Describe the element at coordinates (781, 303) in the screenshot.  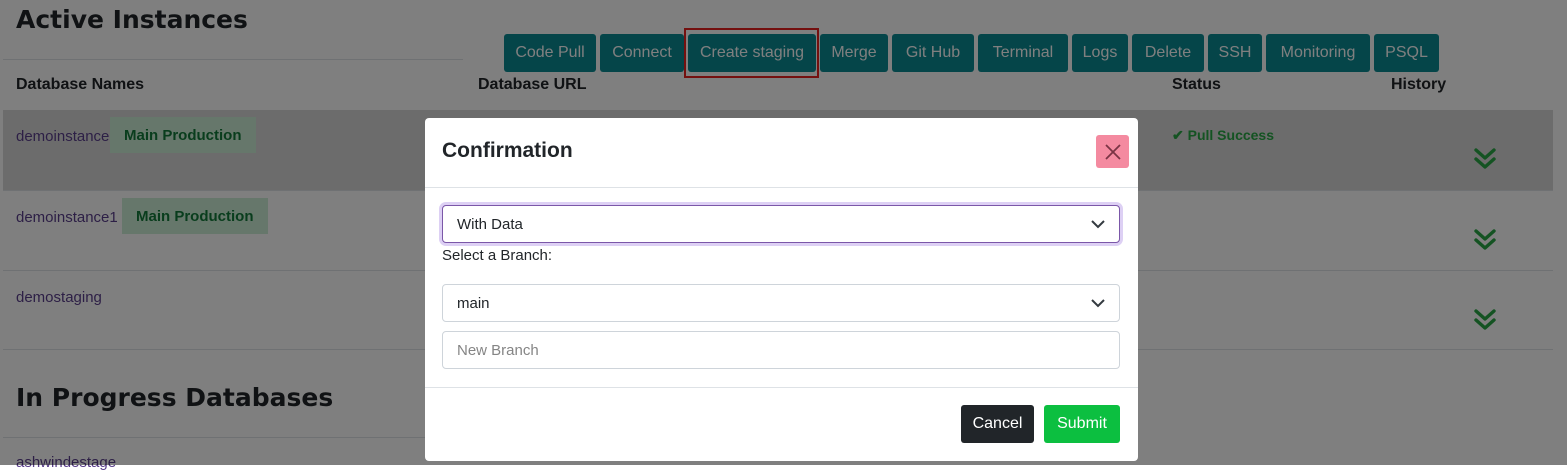
I see `branch-select: main` at that location.